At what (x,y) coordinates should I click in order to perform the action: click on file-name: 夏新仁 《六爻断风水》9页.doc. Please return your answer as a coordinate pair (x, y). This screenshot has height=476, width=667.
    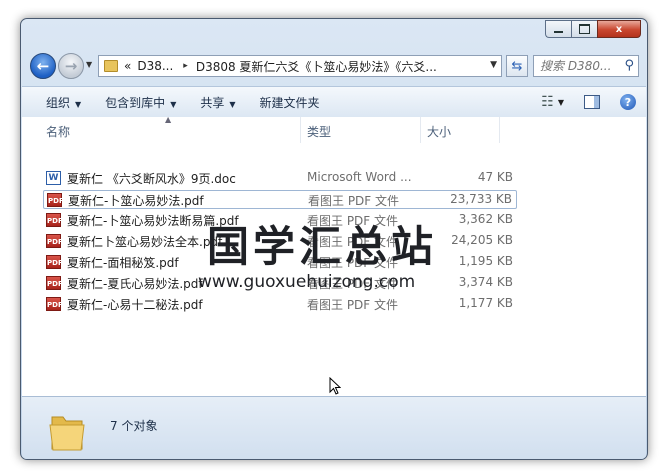
    Looking at the image, I should click on (151, 179).